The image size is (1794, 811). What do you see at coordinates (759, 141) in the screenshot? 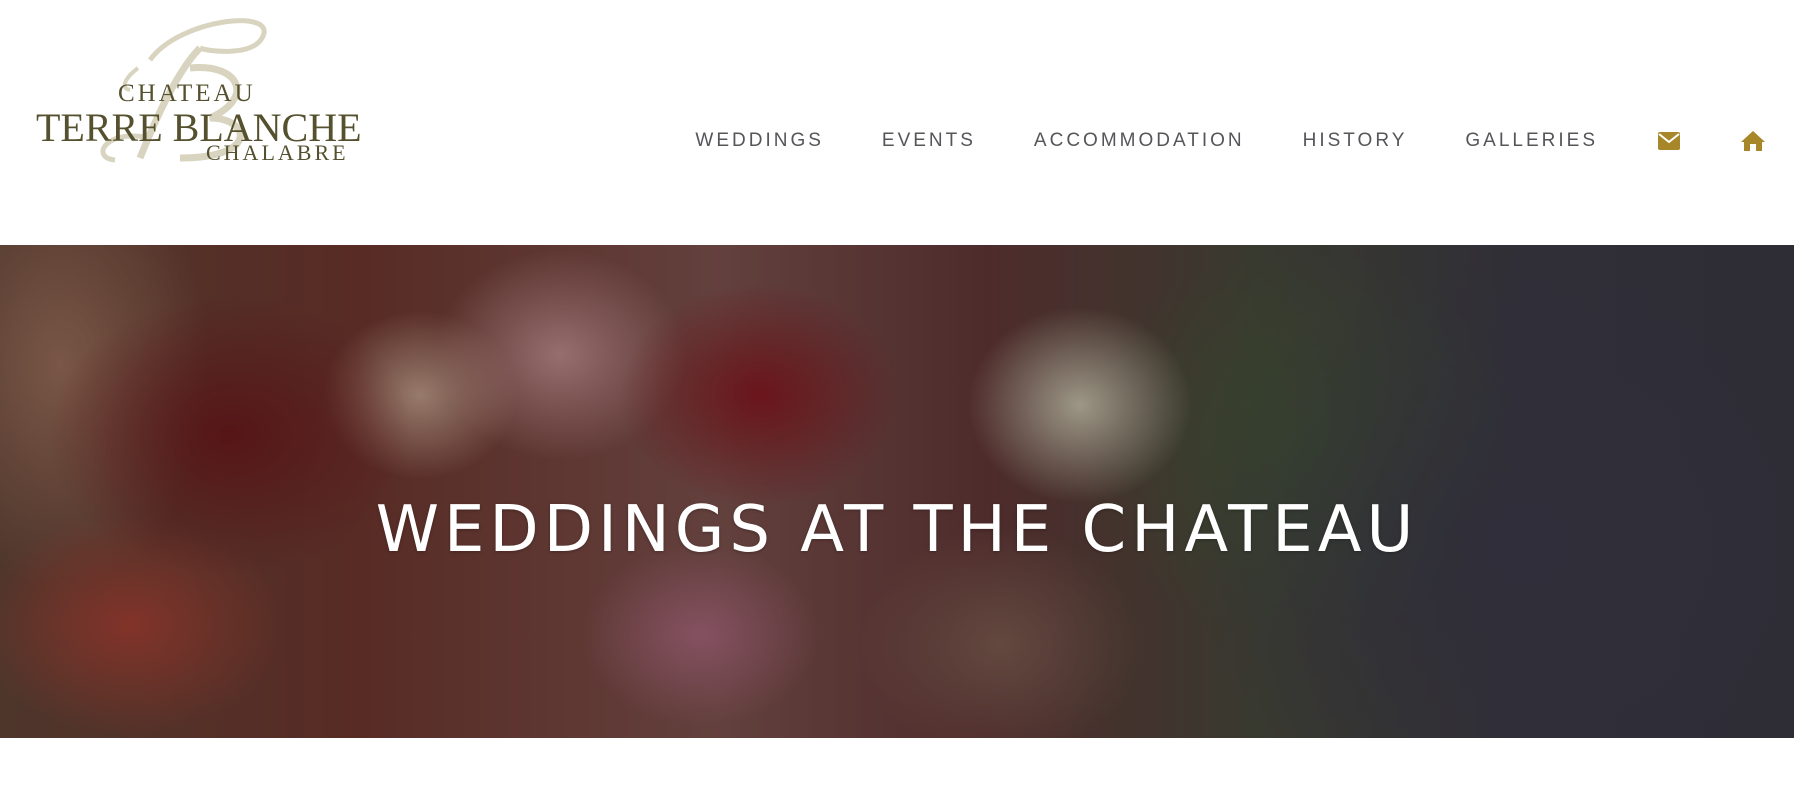
I see `nav-item-weddings: WEDDINGS` at bounding box center [759, 141].